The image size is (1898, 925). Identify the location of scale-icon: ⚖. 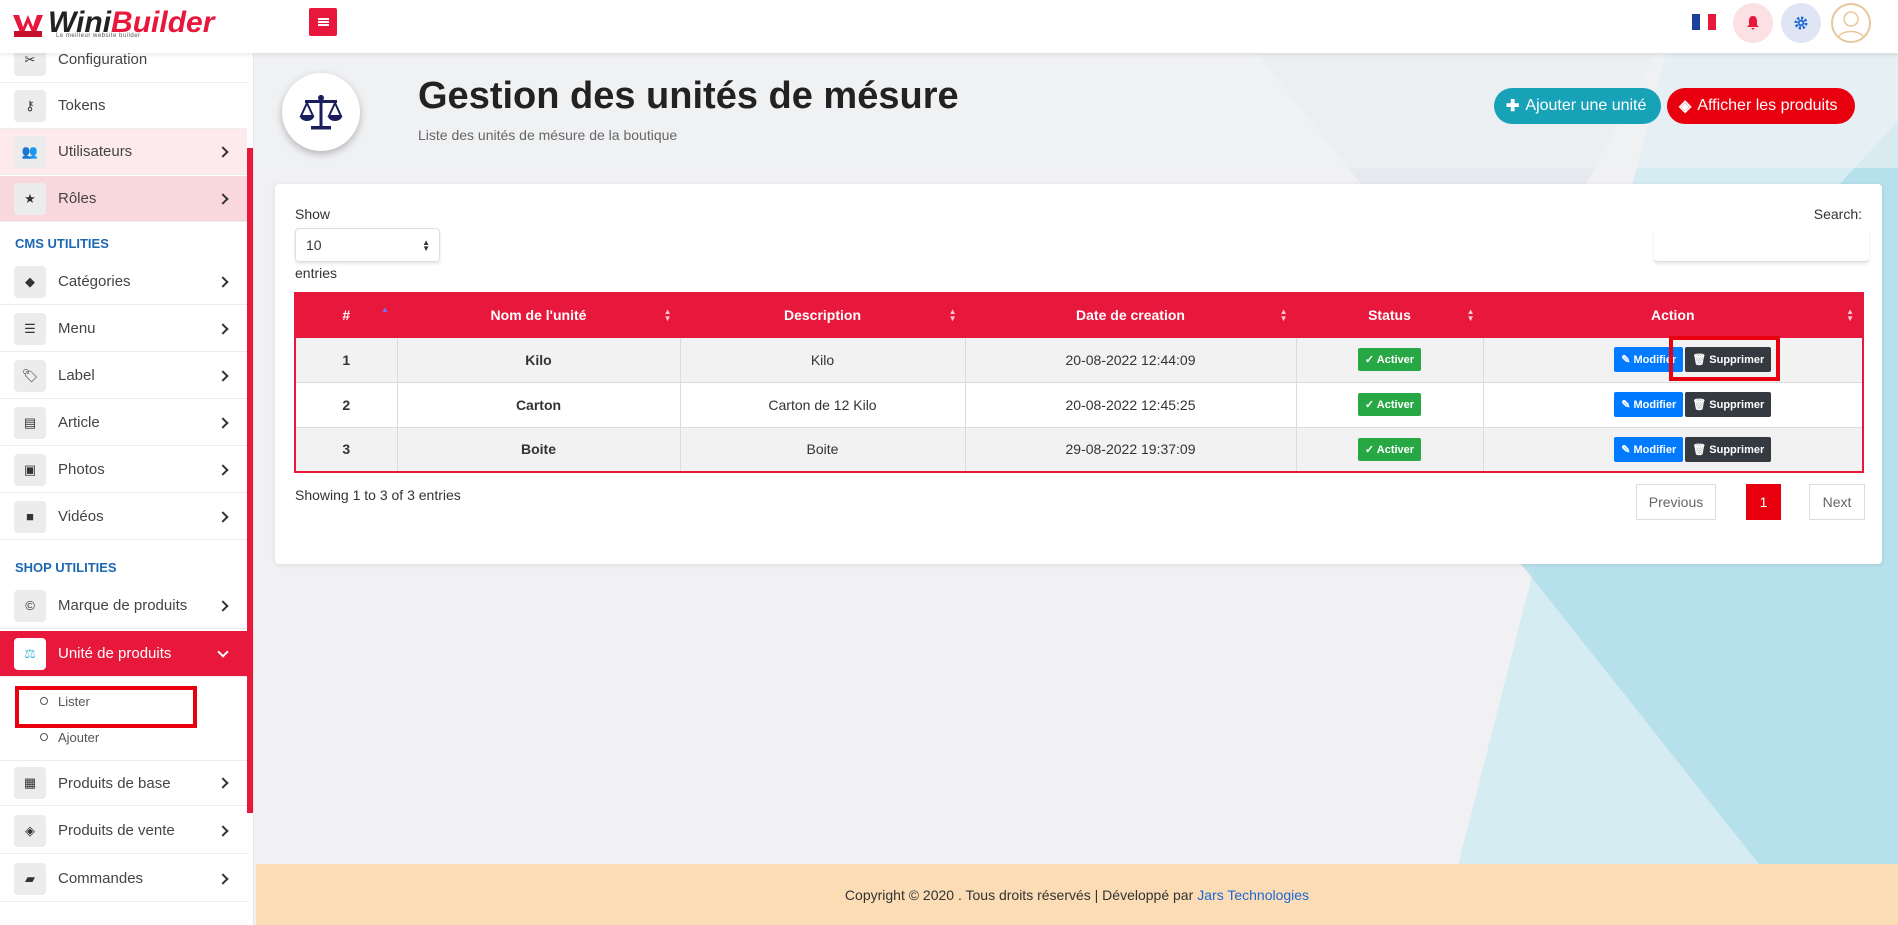
(30, 653).